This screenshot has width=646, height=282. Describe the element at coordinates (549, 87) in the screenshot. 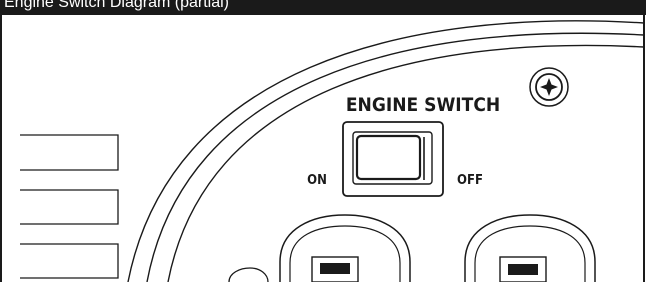

I see `phillips-screw-icon` at that location.